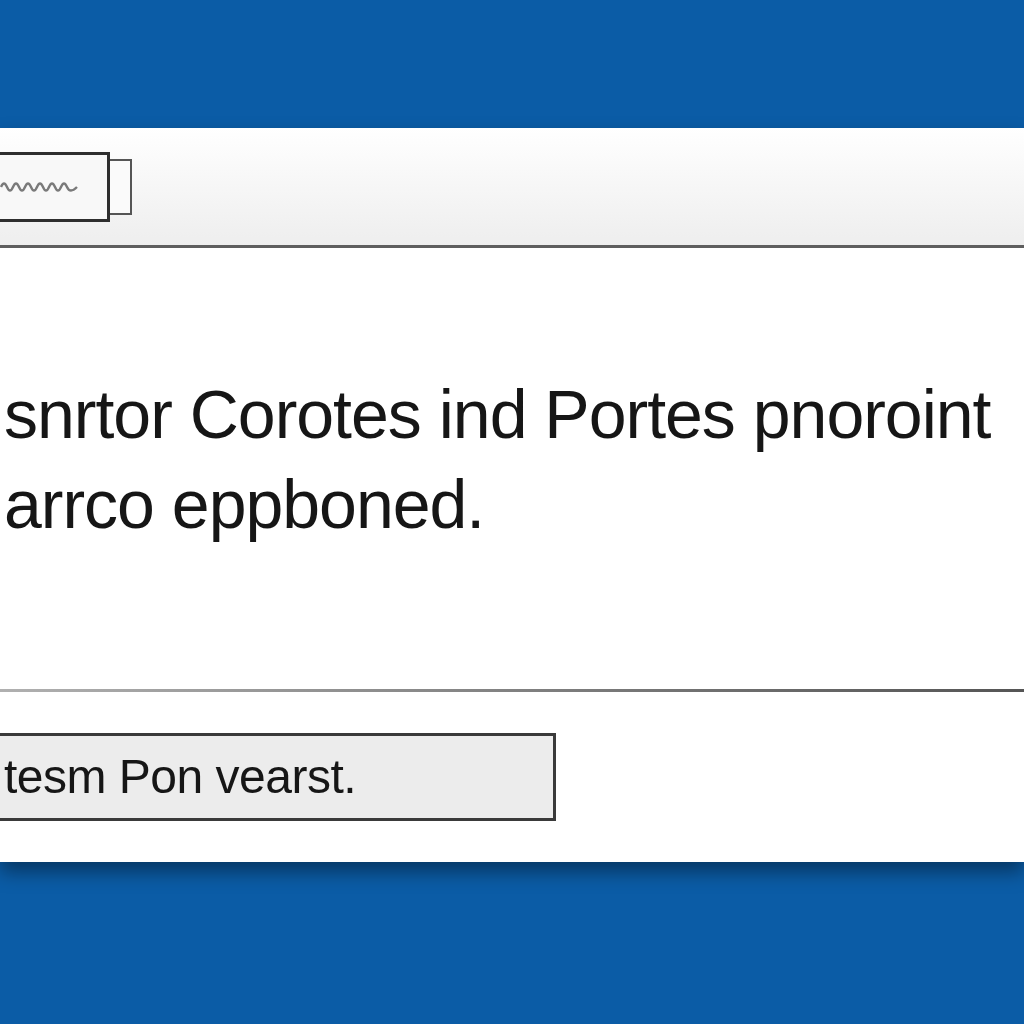 The image size is (1024, 1024). What do you see at coordinates (55, 186) in the screenshot?
I see `toolbar-button` at bounding box center [55, 186].